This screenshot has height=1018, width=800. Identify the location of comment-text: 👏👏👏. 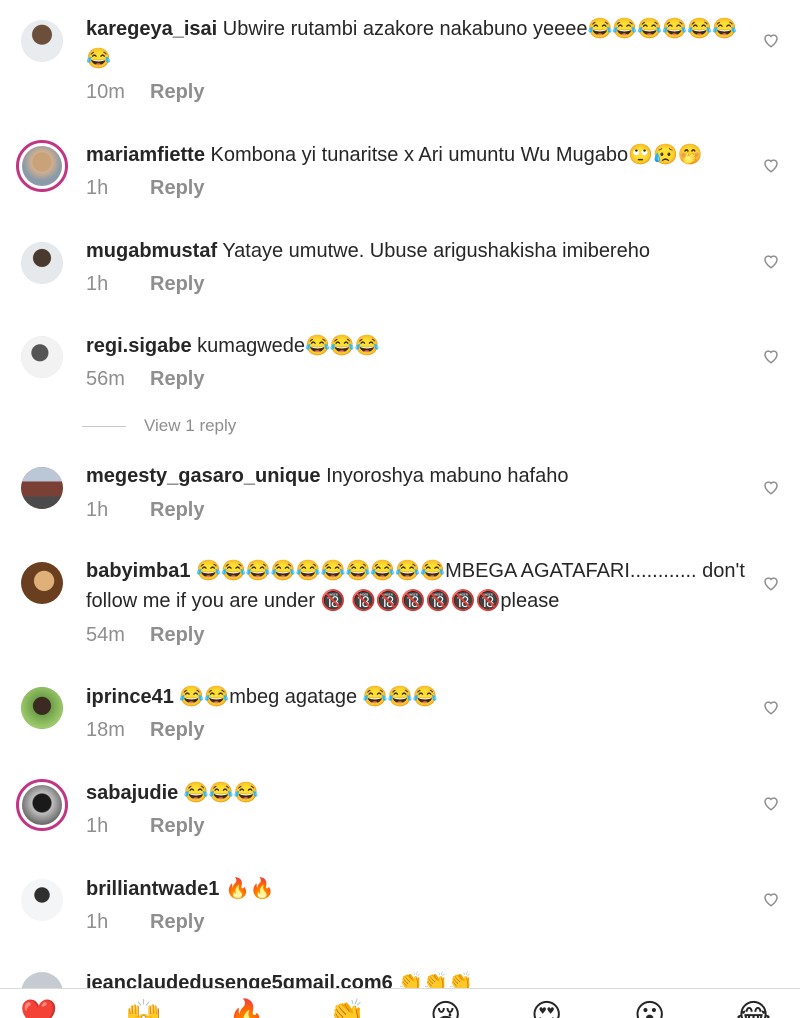
(436, 980).